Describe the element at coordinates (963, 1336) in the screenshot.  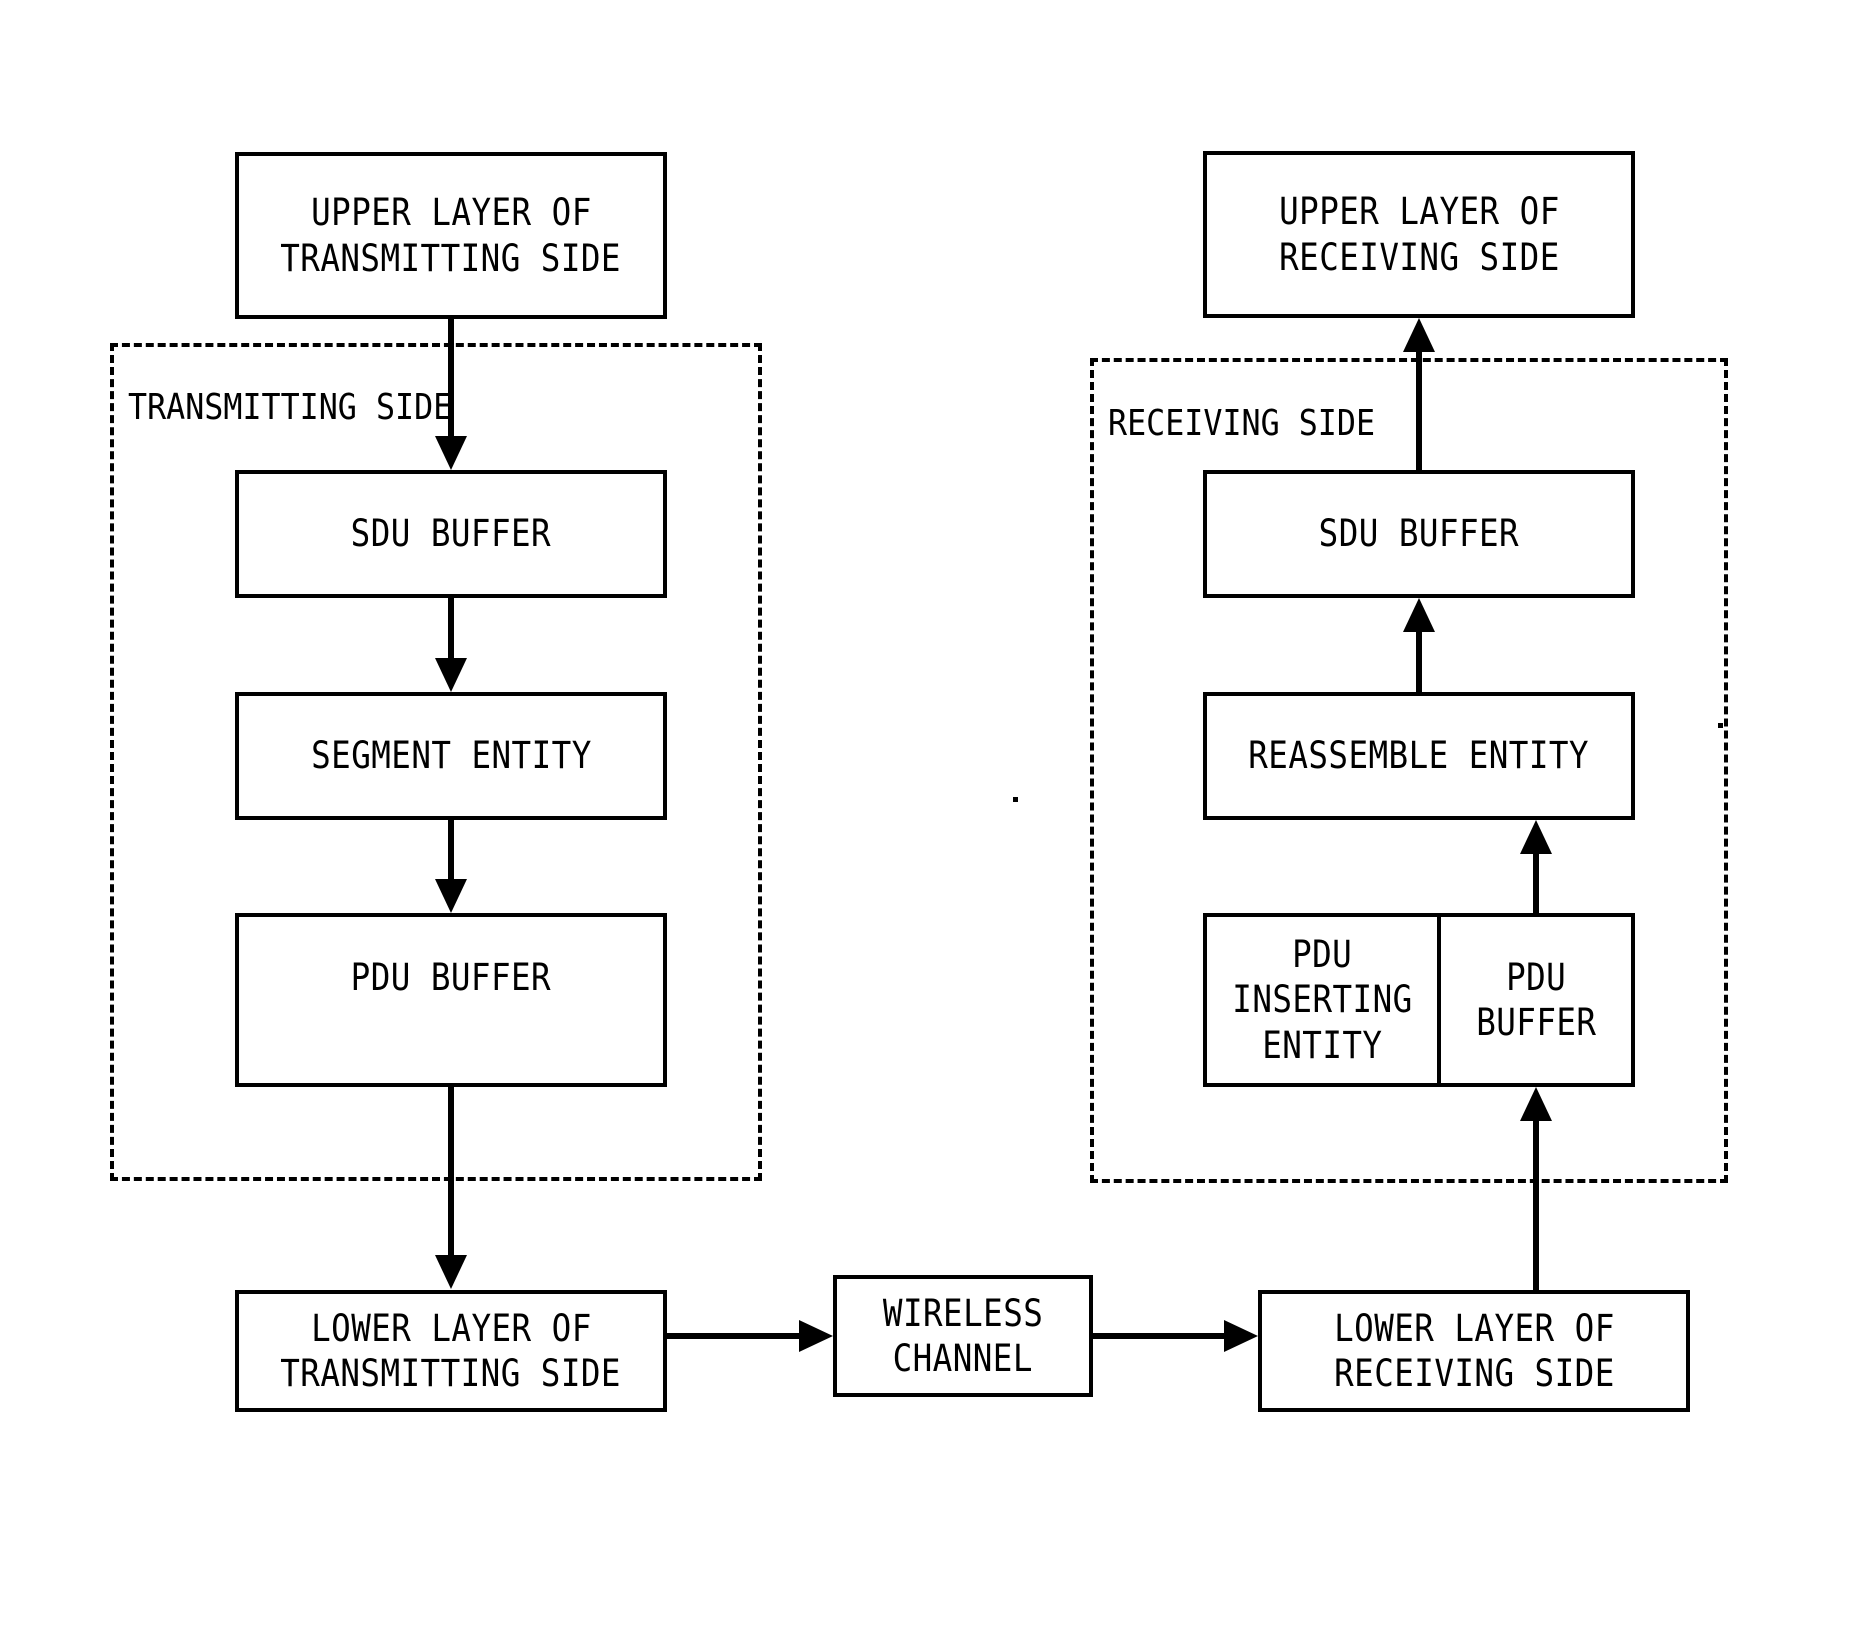
I see `block-wireless-channel: WIRELESS CHANNEL` at that location.